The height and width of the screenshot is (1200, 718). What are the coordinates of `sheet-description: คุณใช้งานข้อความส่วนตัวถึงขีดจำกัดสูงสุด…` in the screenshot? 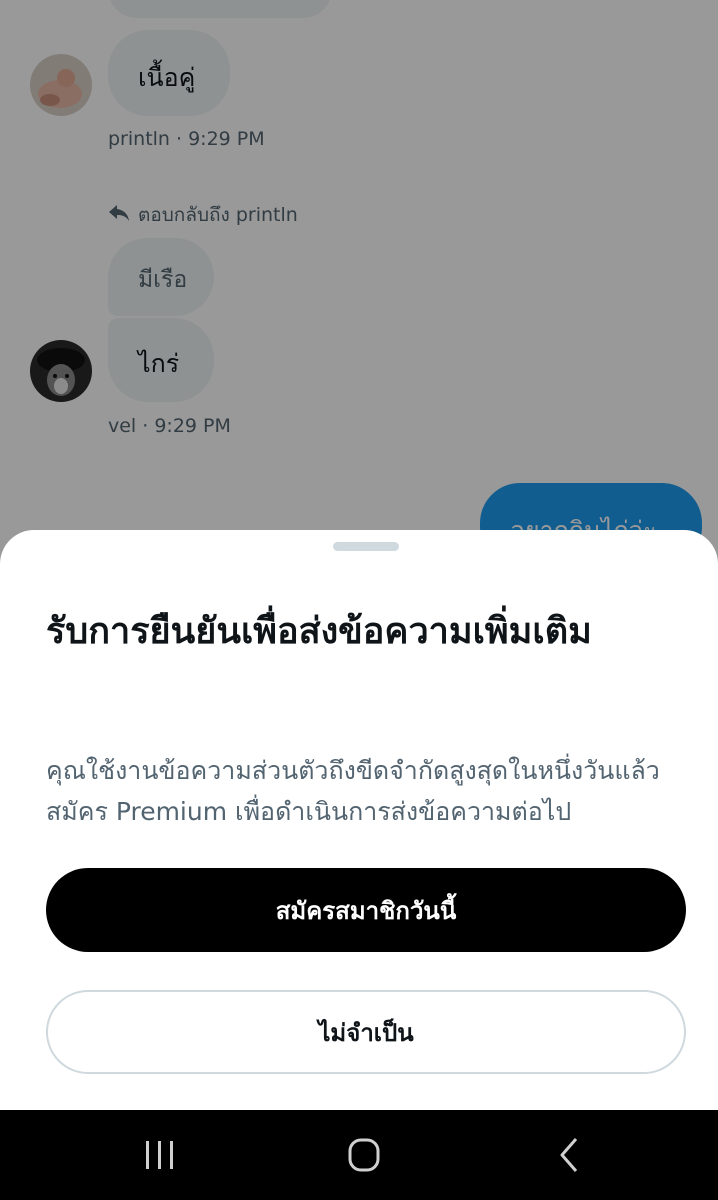 It's located at (353, 791).